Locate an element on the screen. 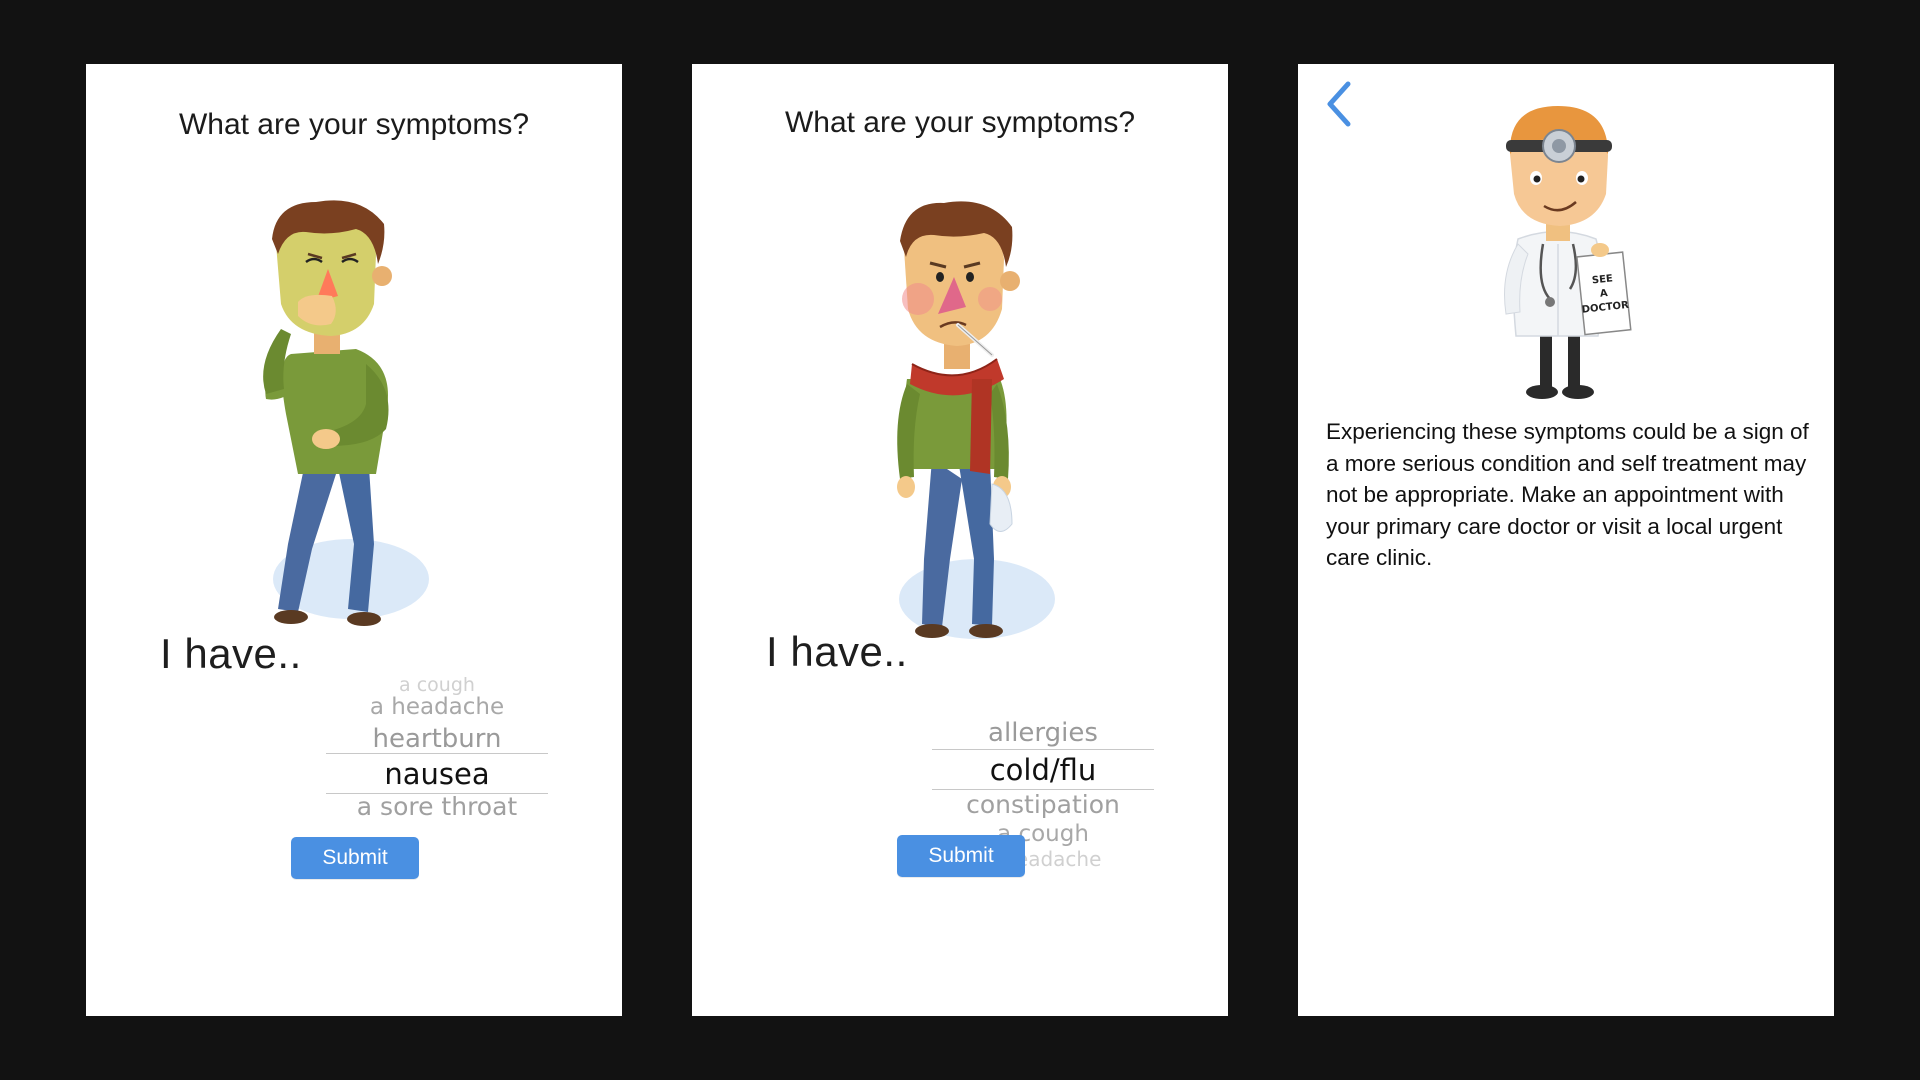  doctor-illustration: SEE A DOCTOR is located at coordinates (1568, 252).